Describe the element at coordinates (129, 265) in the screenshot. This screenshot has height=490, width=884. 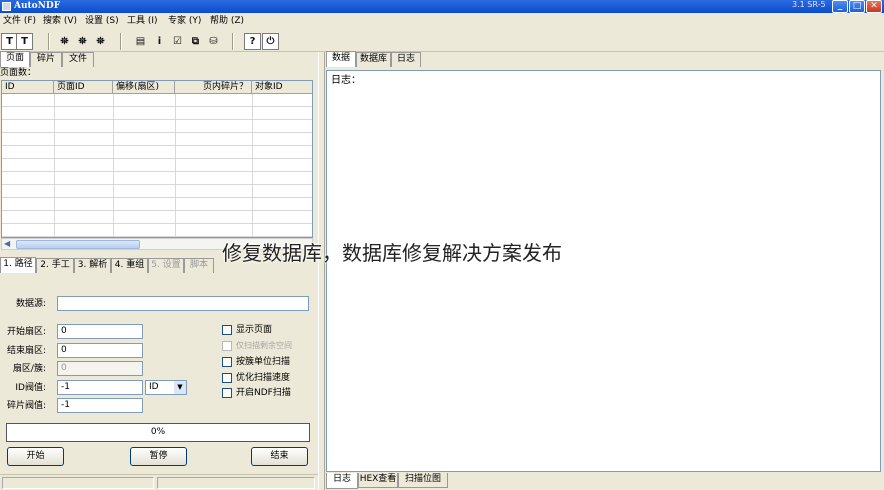
I see `tab-rebuild: 4. 重组` at that location.